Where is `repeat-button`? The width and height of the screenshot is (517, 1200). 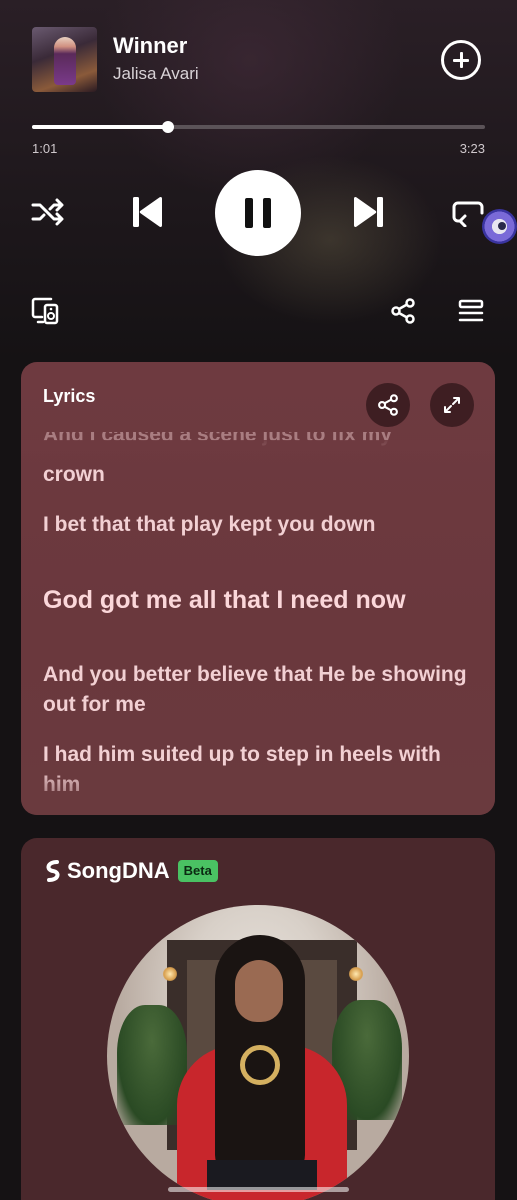
repeat-button is located at coordinates (468, 212).